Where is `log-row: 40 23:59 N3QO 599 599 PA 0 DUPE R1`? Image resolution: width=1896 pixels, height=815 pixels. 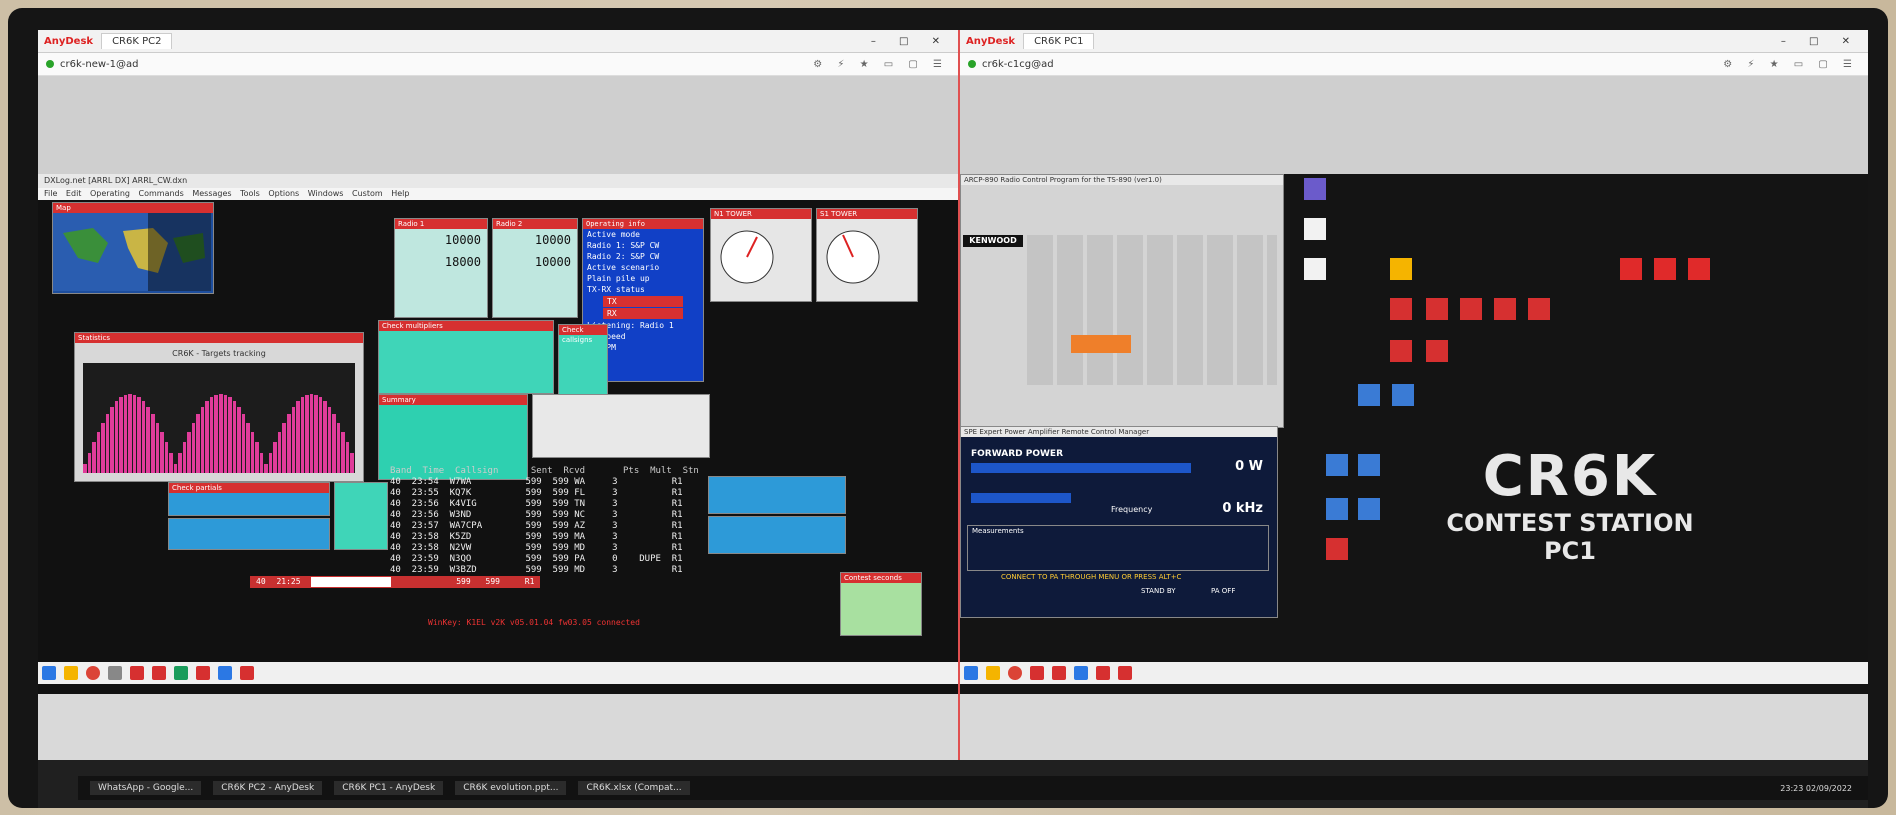 log-row: 40 23:59 N3QO 599 599 PA 0 DUPE R1 is located at coordinates (544, 559).